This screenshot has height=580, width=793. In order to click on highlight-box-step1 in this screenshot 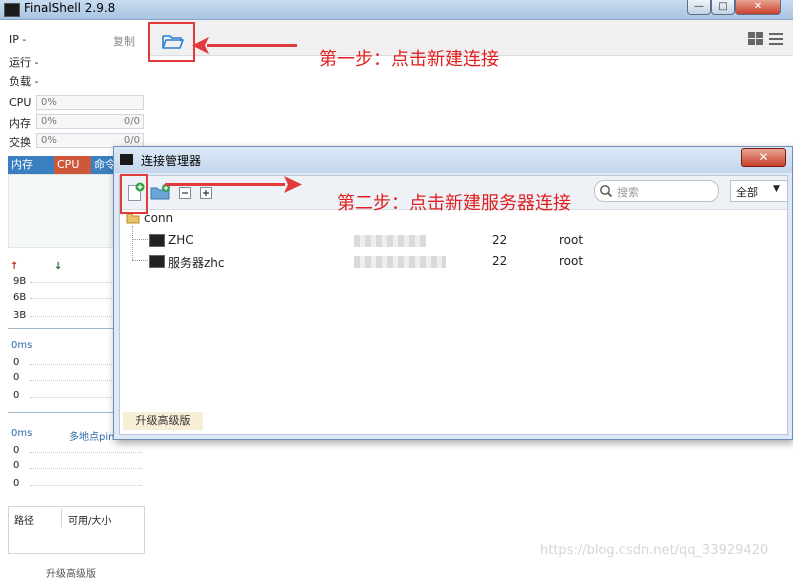, I will do `click(171, 42)`.